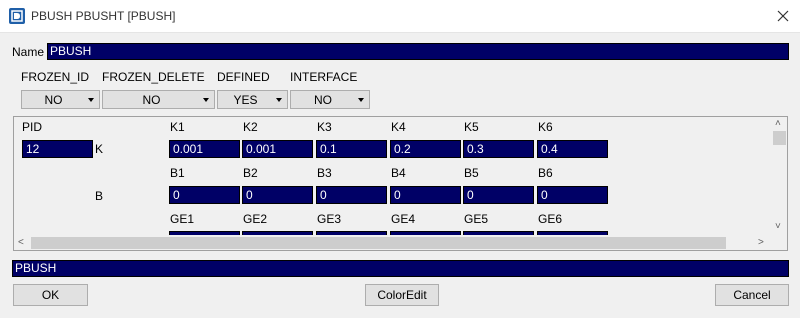  What do you see at coordinates (204, 195) in the screenshot?
I see `b1-input: 0` at bounding box center [204, 195].